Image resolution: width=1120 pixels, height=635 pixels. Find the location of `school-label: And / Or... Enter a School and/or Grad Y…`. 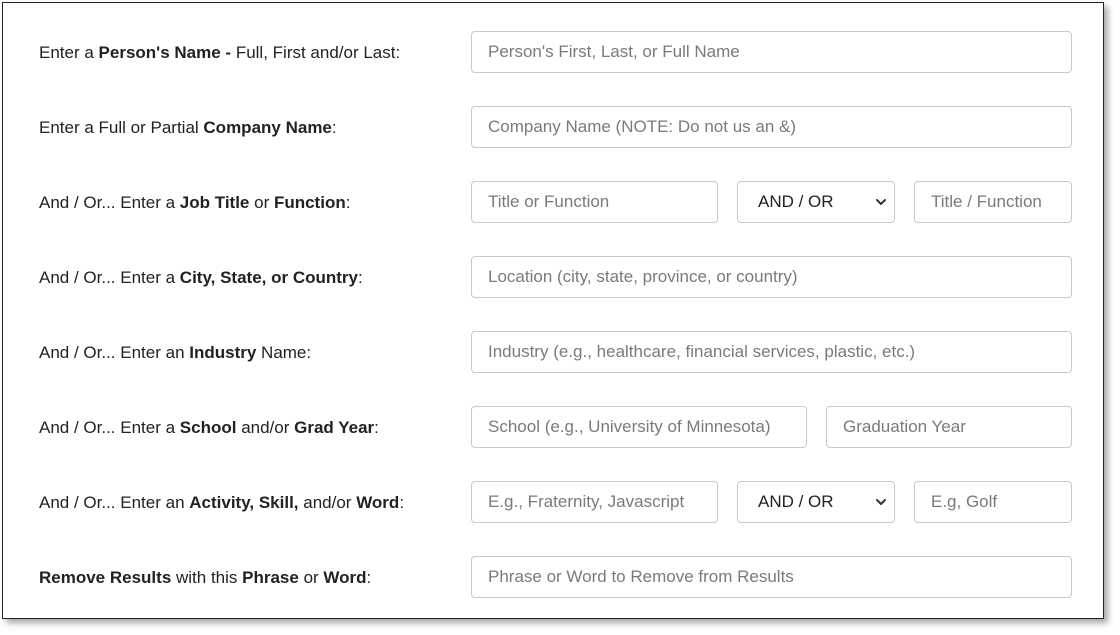

school-label: And / Or... Enter a School and/or Grad Y… is located at coordinates (209, 428).